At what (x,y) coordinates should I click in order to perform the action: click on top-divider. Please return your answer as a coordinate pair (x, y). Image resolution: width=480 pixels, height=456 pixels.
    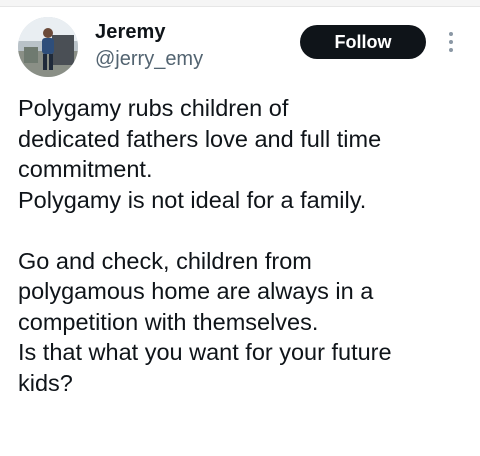
    Looking at the image, I should click on (240, 3).